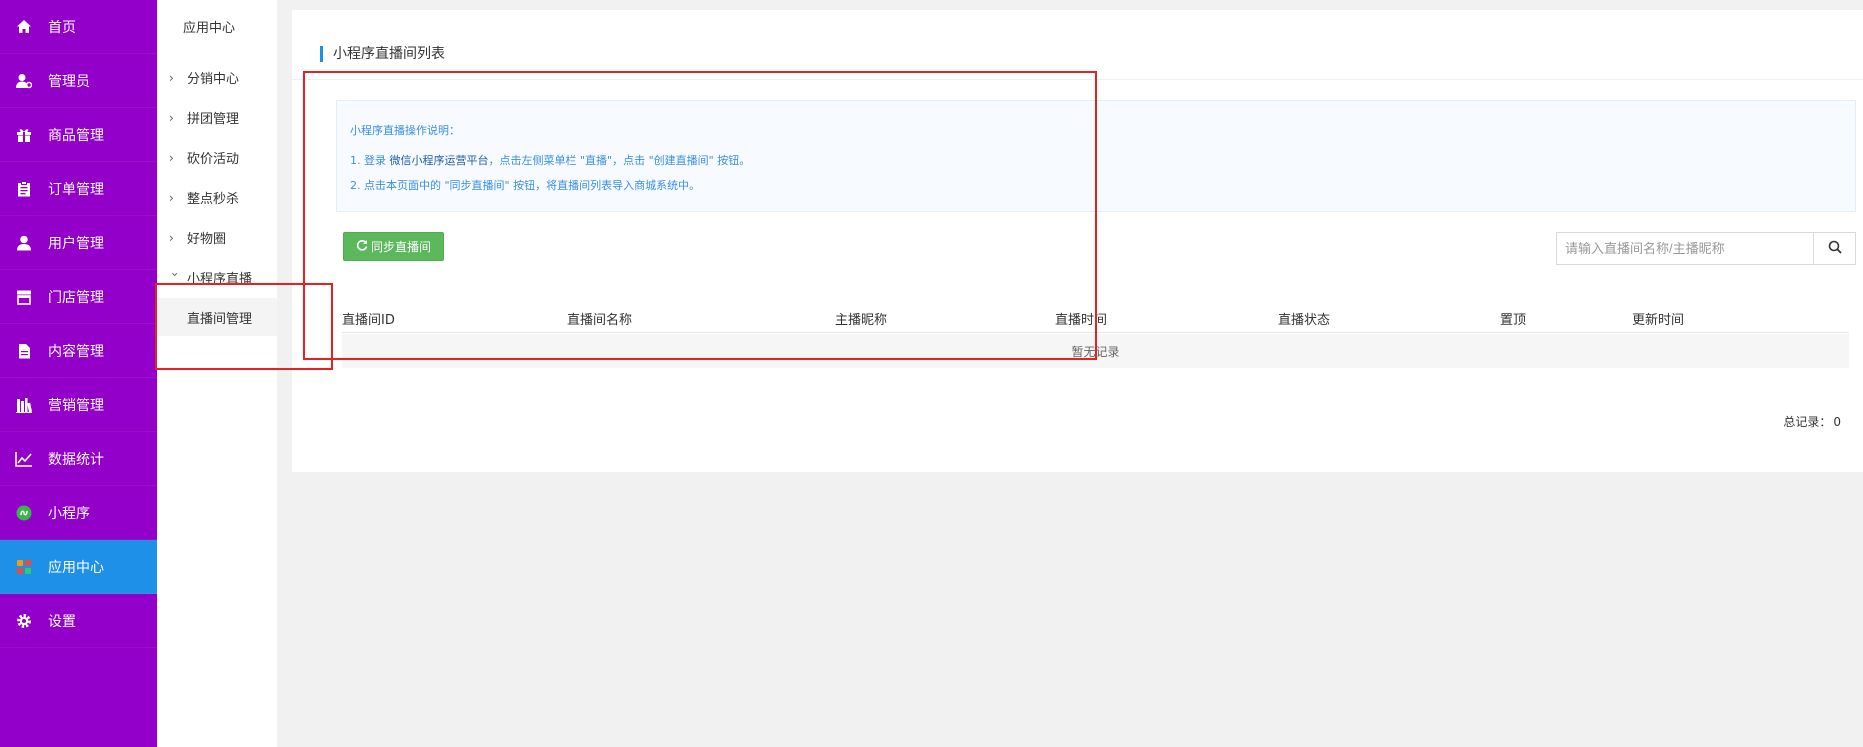 The width and height of the screenshot is (1863, 747). Describe the element at coordinates (24, 27) in the screenshot. I see `home-icon` at that location.